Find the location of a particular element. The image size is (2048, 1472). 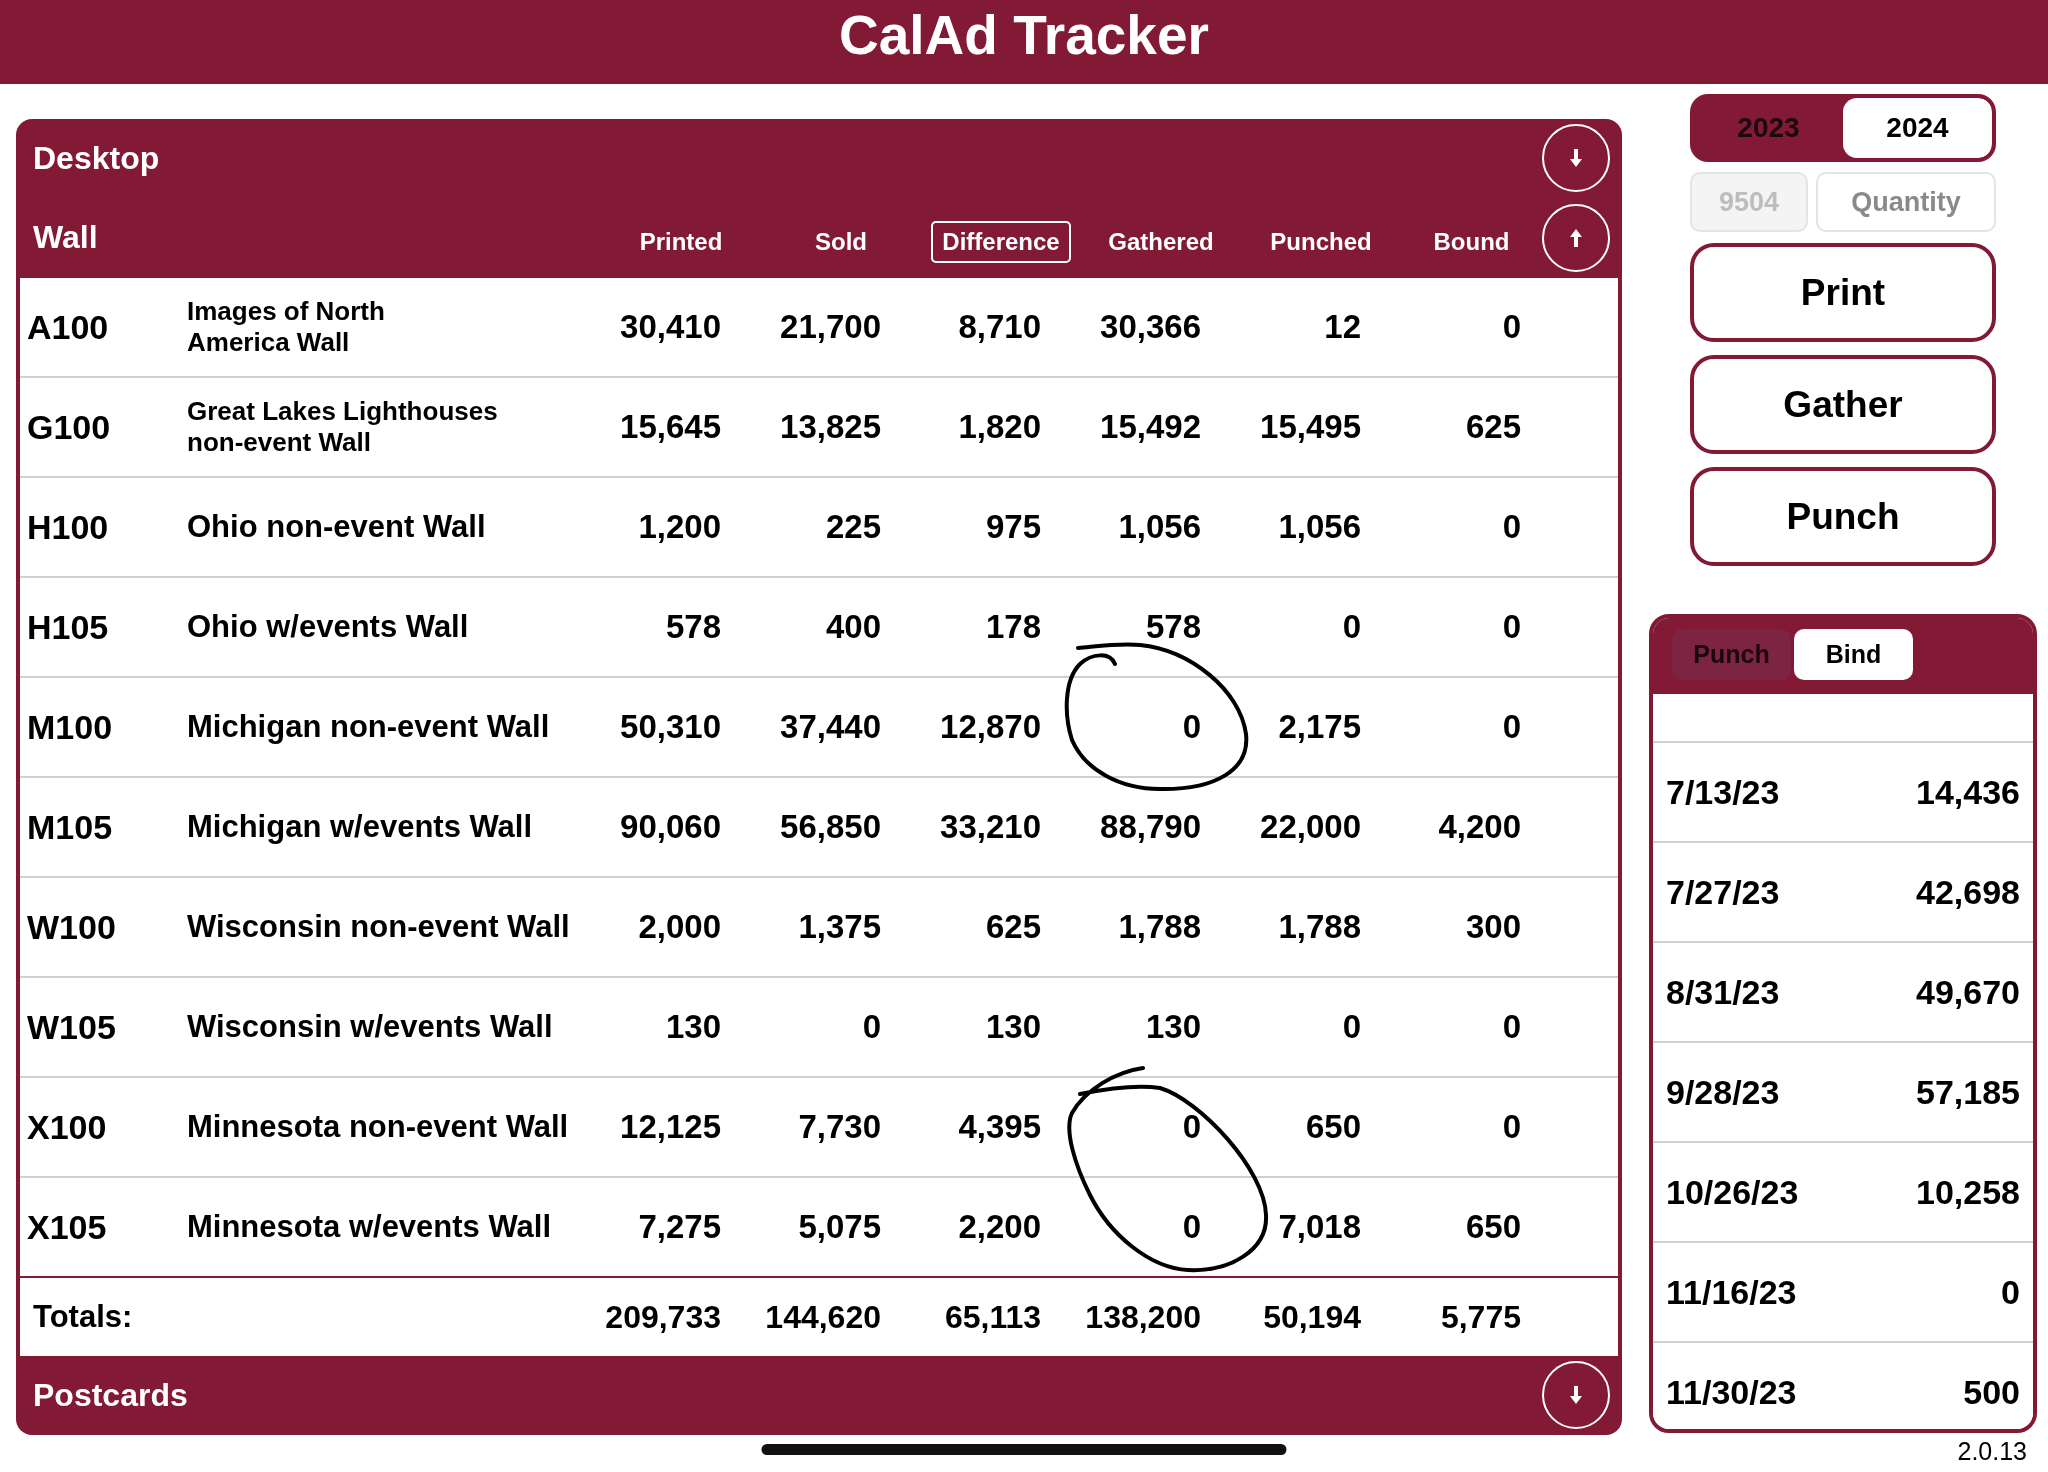

difference-value: 1,820 is located at coordinates (999, 427).